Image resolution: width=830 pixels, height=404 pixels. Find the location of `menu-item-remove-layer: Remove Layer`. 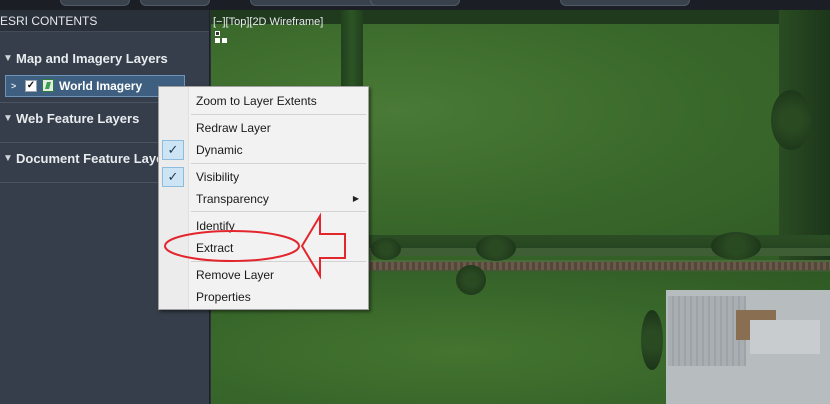

menu-item-remove-layer: Remove Layer is located at coordinates (263, 275).